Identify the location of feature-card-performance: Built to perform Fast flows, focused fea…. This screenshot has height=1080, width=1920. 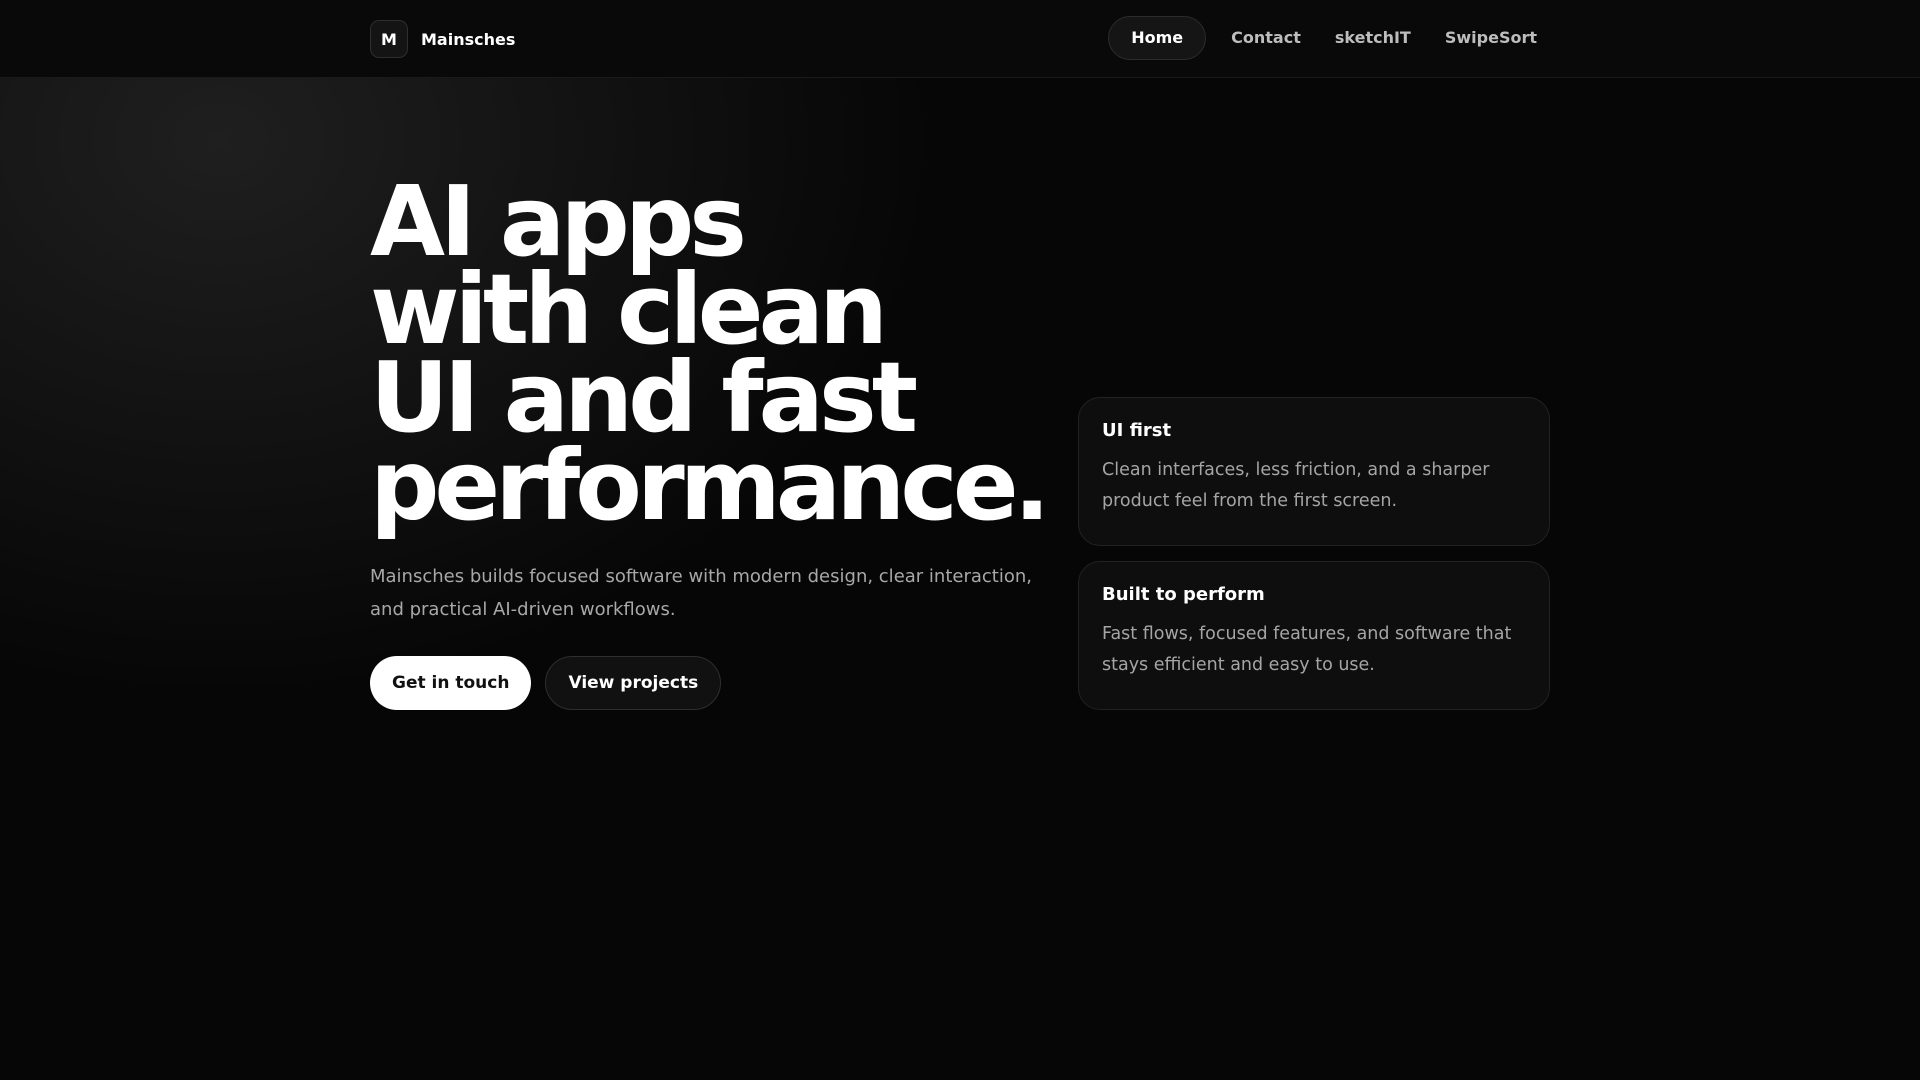
(1314, 635).